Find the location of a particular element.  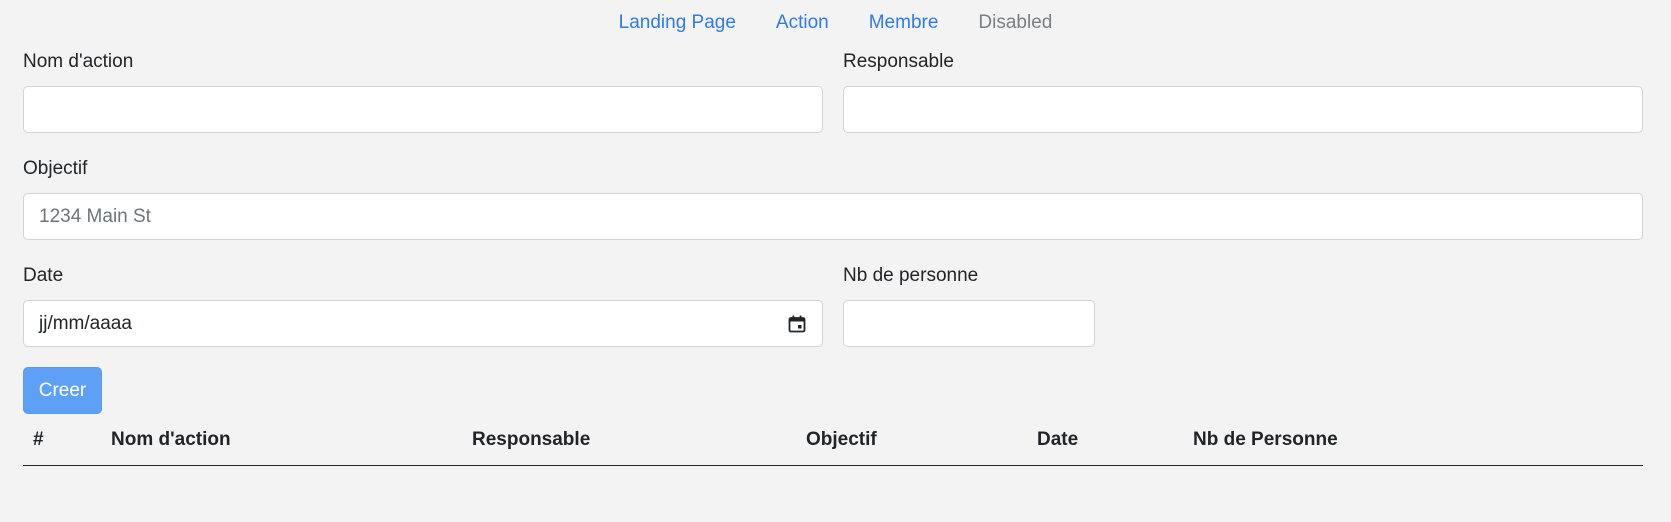

nav-link-membre: Membre is located at coordinates (904, 23).